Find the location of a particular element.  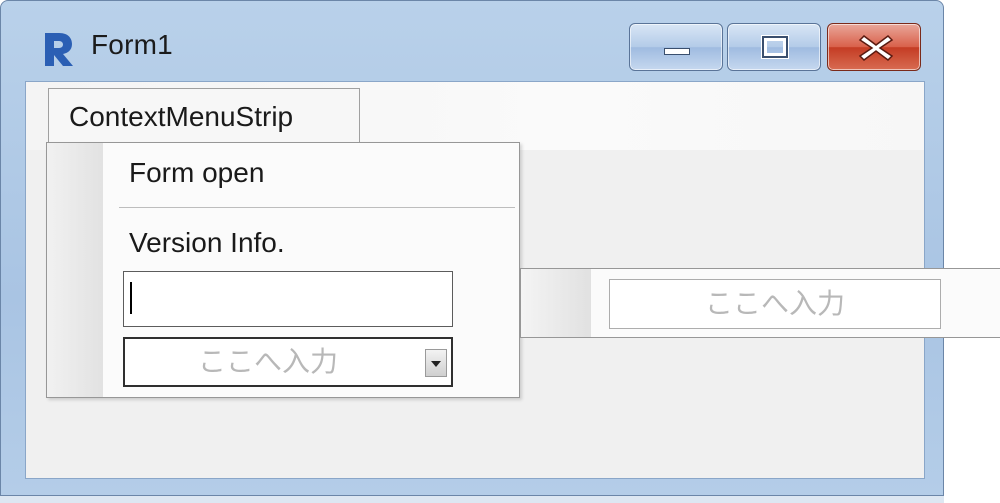

minimize-icon is located at coordinates (677, 51).